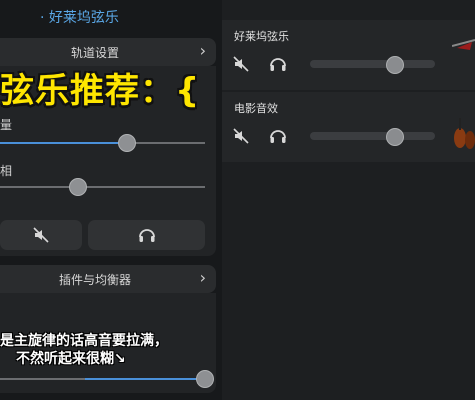 Image resolution: width=475 pixels, height=400 pixels. I want to click on track-row-1: 好莱坞弦乐, so click(348, 55).